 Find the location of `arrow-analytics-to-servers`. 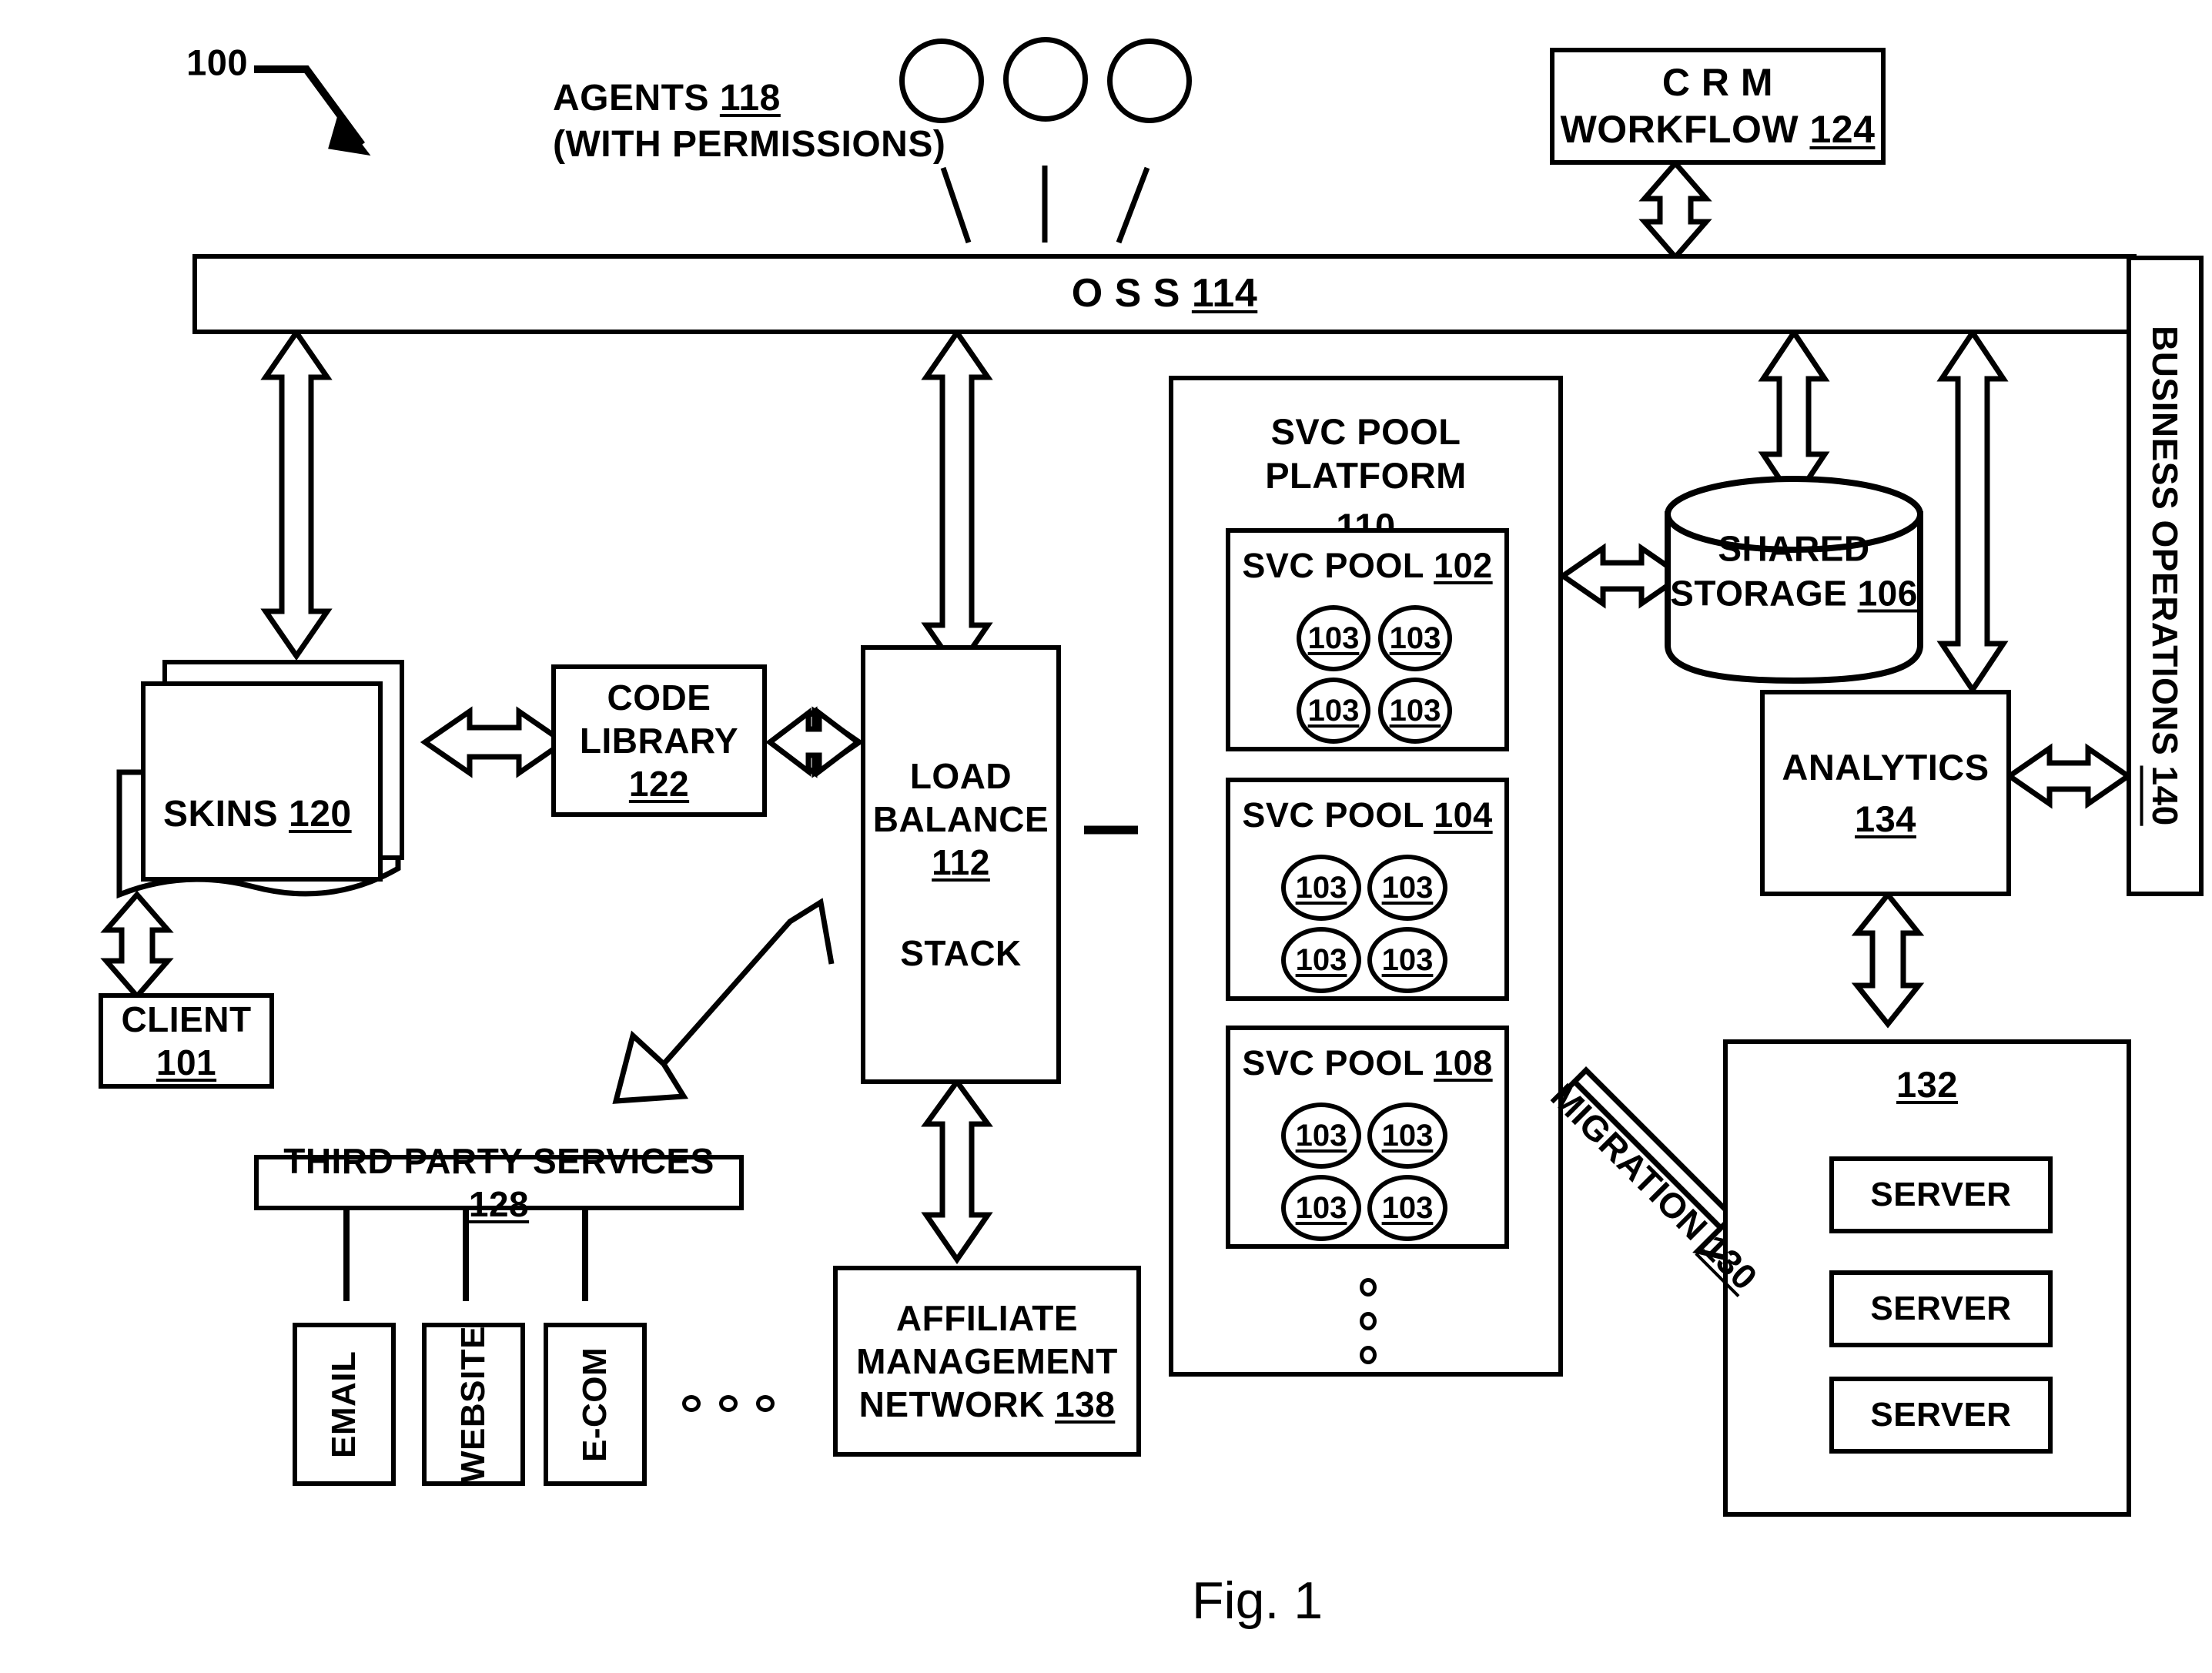

arrow-analytics-to-servers is located at coordinates (1888, 959).